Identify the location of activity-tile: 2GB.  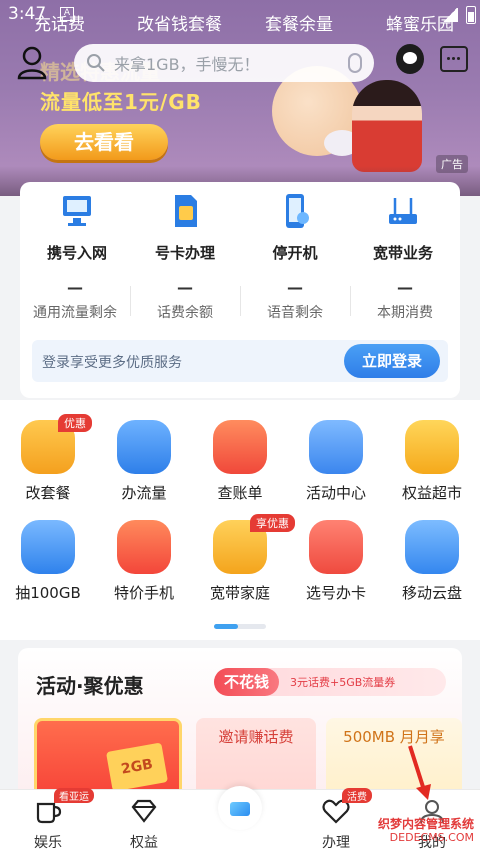
(108, 758).